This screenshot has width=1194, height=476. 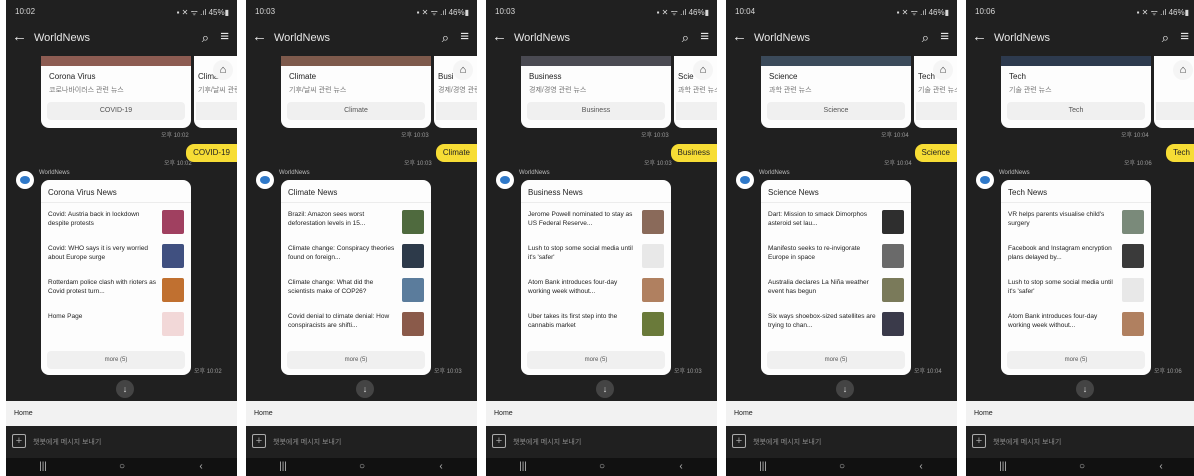 What do you see at coordinates (356, 111) in the screenshot?
I see `category-card-button: Climate` at bounding box center [356, 111].